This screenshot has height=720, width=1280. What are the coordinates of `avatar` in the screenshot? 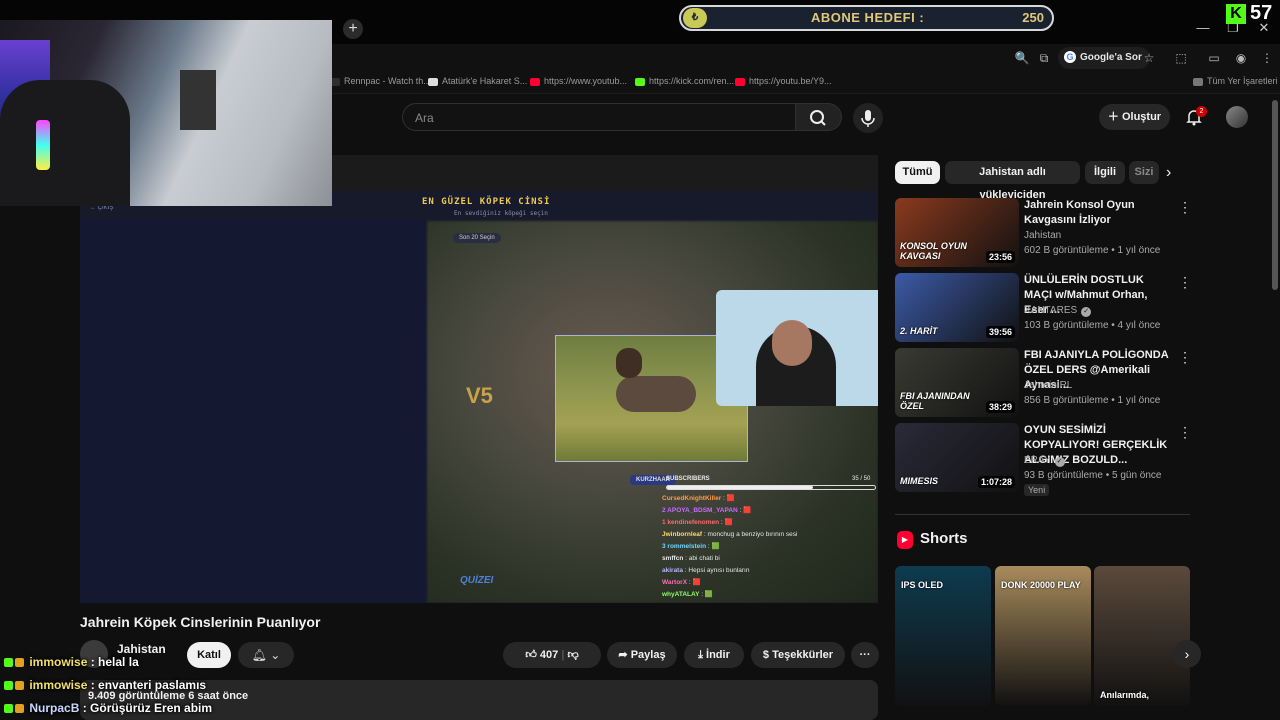 It's located at (1237, 117).